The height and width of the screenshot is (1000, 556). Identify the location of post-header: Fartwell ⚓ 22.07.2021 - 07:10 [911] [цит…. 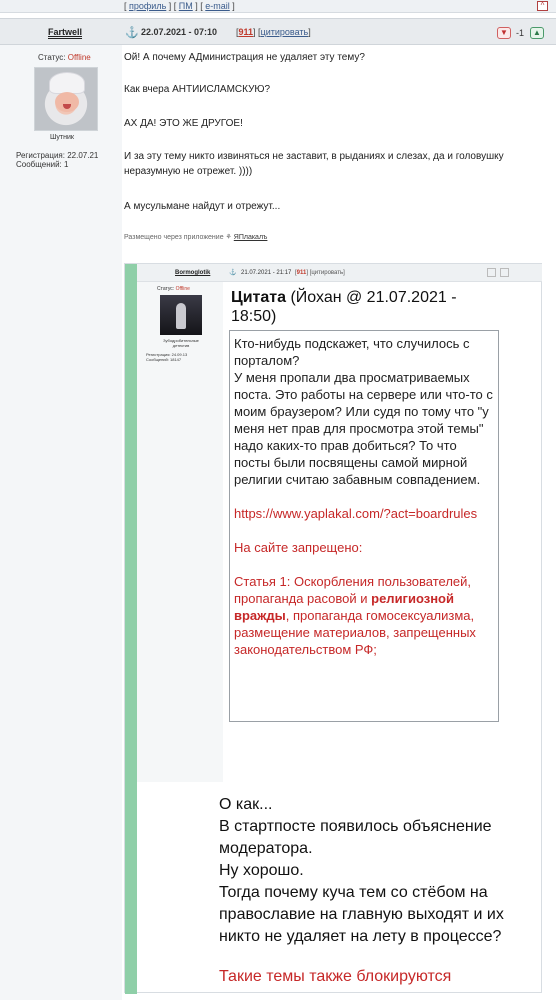
(278, 31).